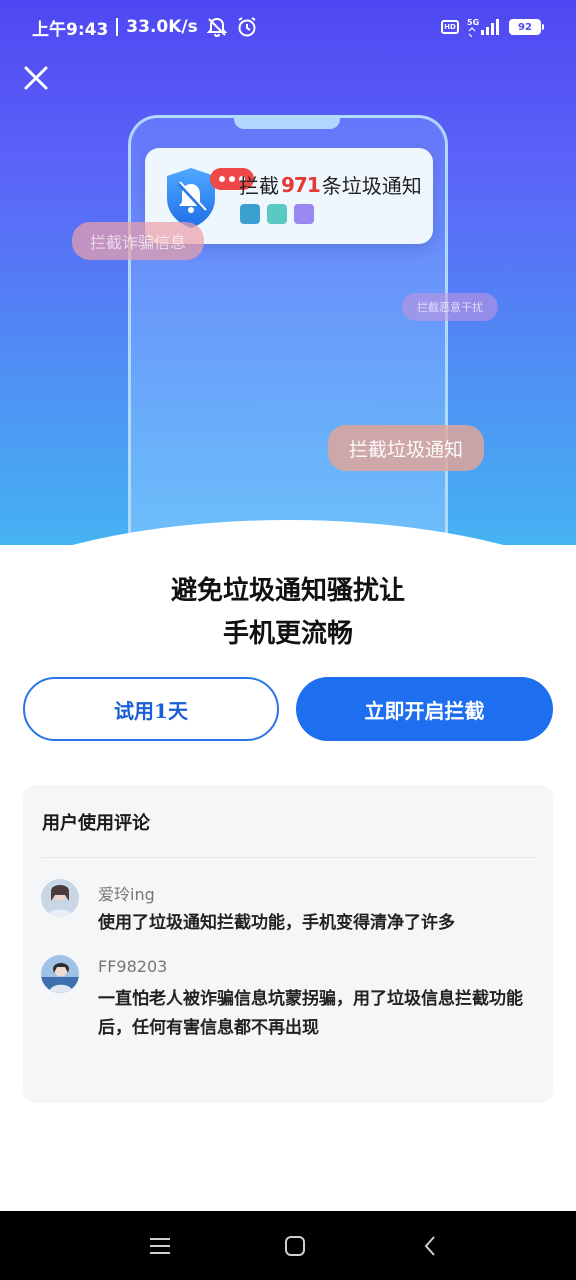  I want to click on nav-back-button, so click(430, 1246).